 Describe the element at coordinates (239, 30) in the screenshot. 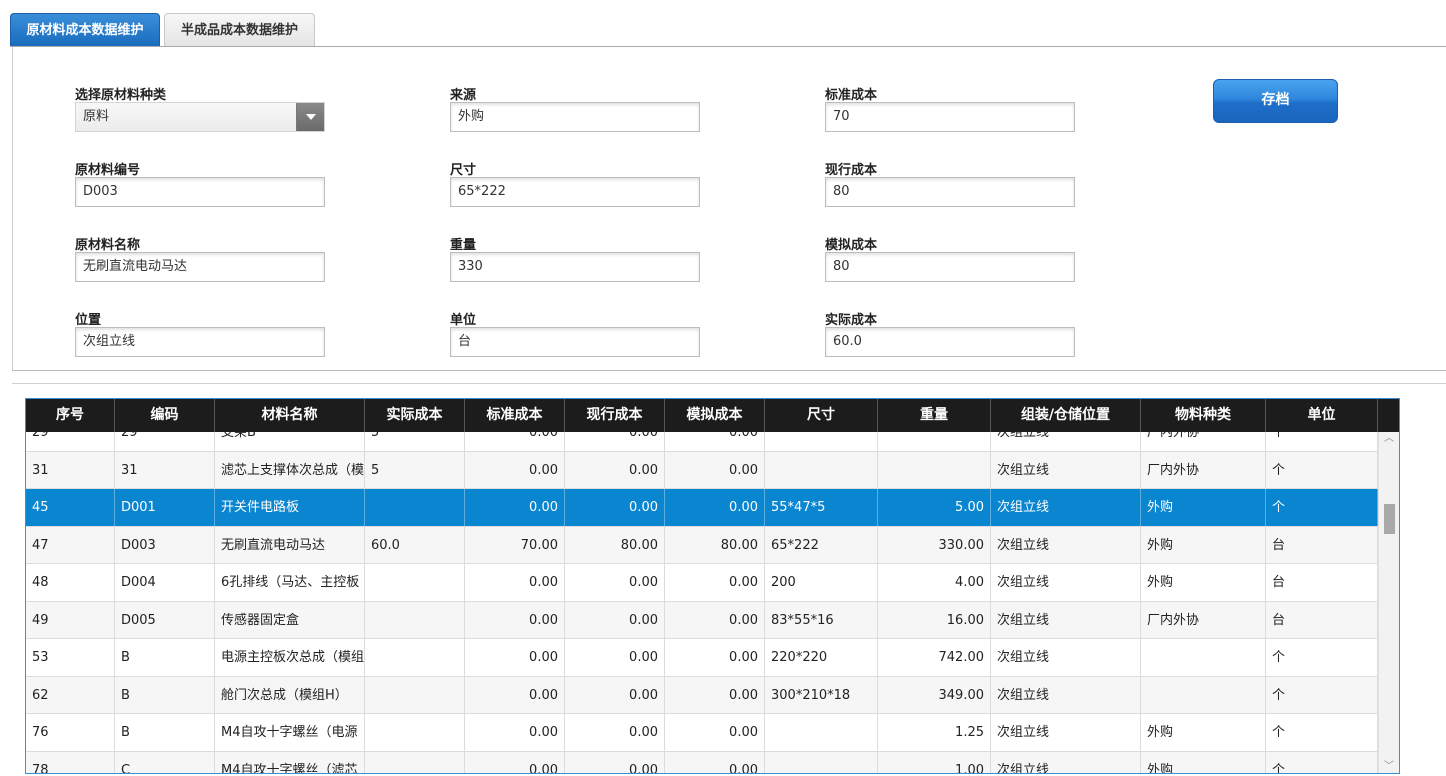

I see `tab-semi-finished-cost: 半成品成本数据维护` at that location.